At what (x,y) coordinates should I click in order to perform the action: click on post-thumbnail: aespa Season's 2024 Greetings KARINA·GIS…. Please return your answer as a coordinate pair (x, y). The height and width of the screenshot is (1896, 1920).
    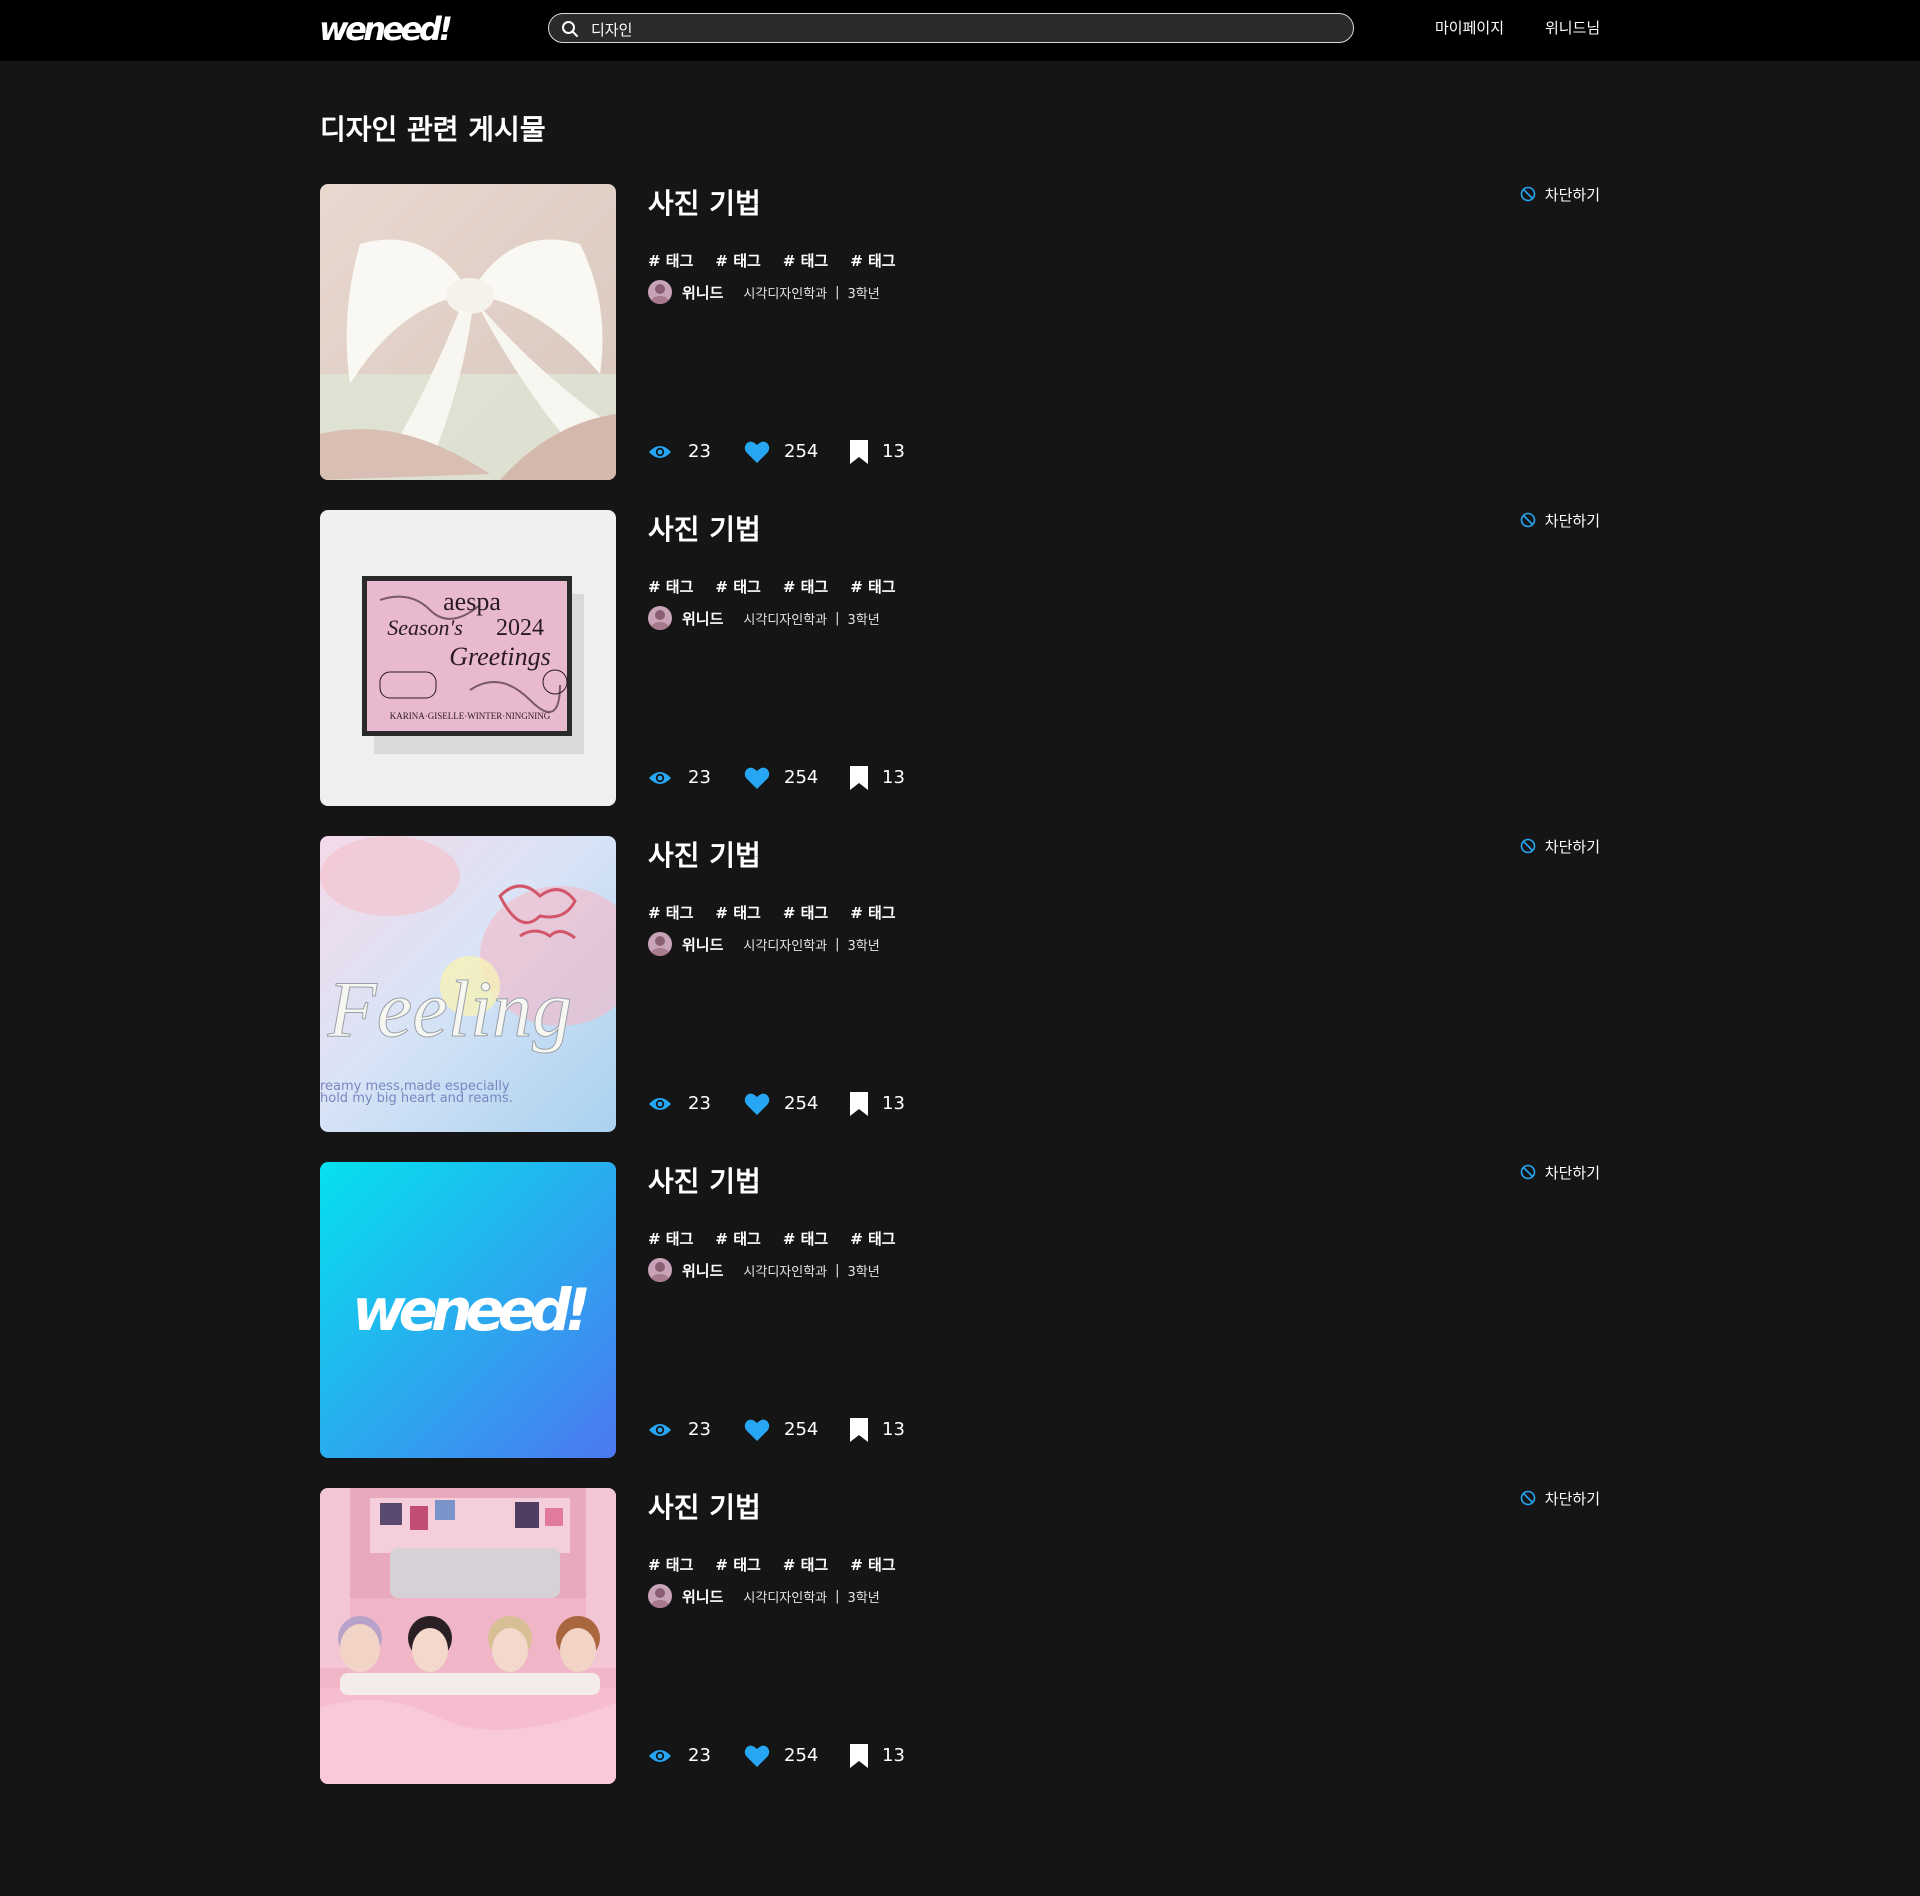
    Looking at the image, I should click on (468, 658).